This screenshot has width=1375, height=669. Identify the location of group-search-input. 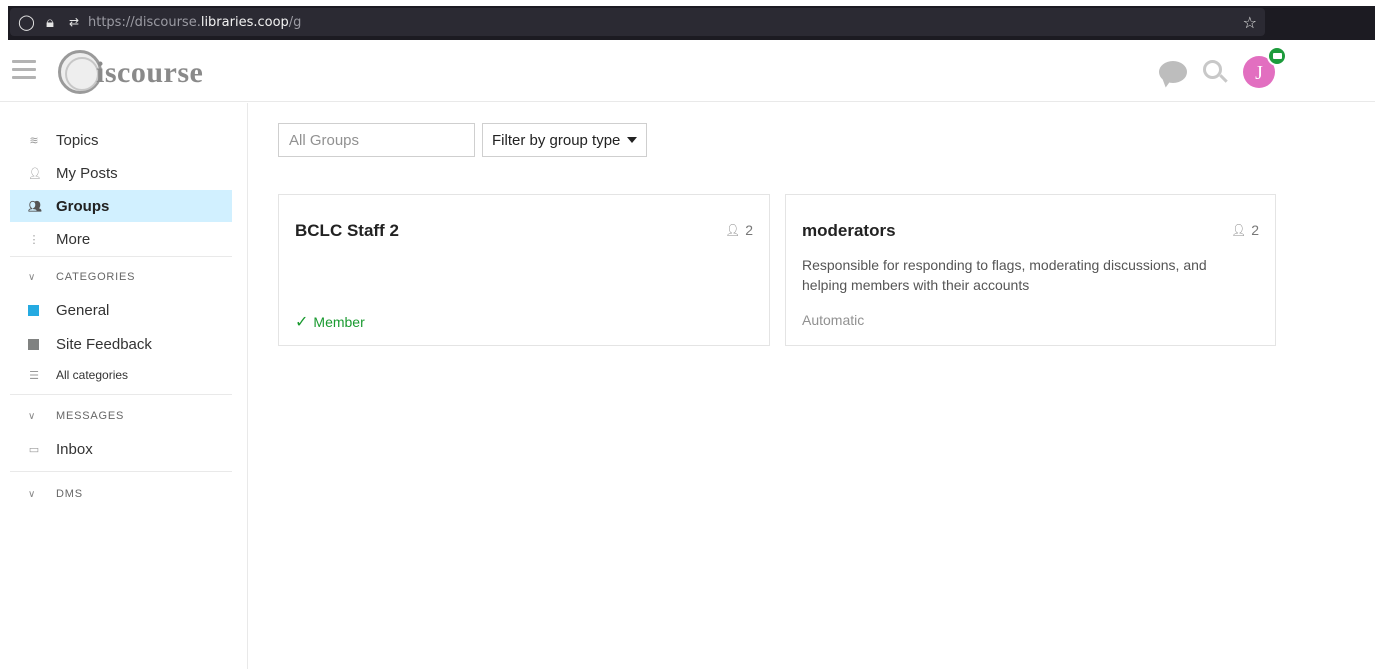
(376, 140).